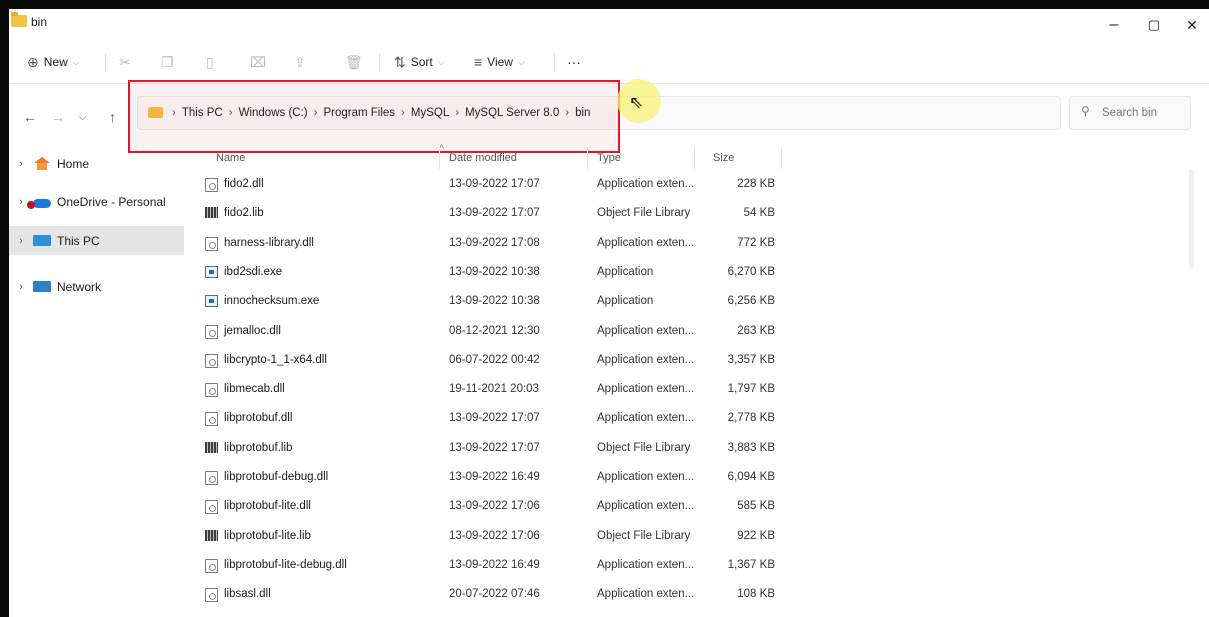 The image size is (1209, 617). I want to click on sort-label: Sort, so click(421, 62).